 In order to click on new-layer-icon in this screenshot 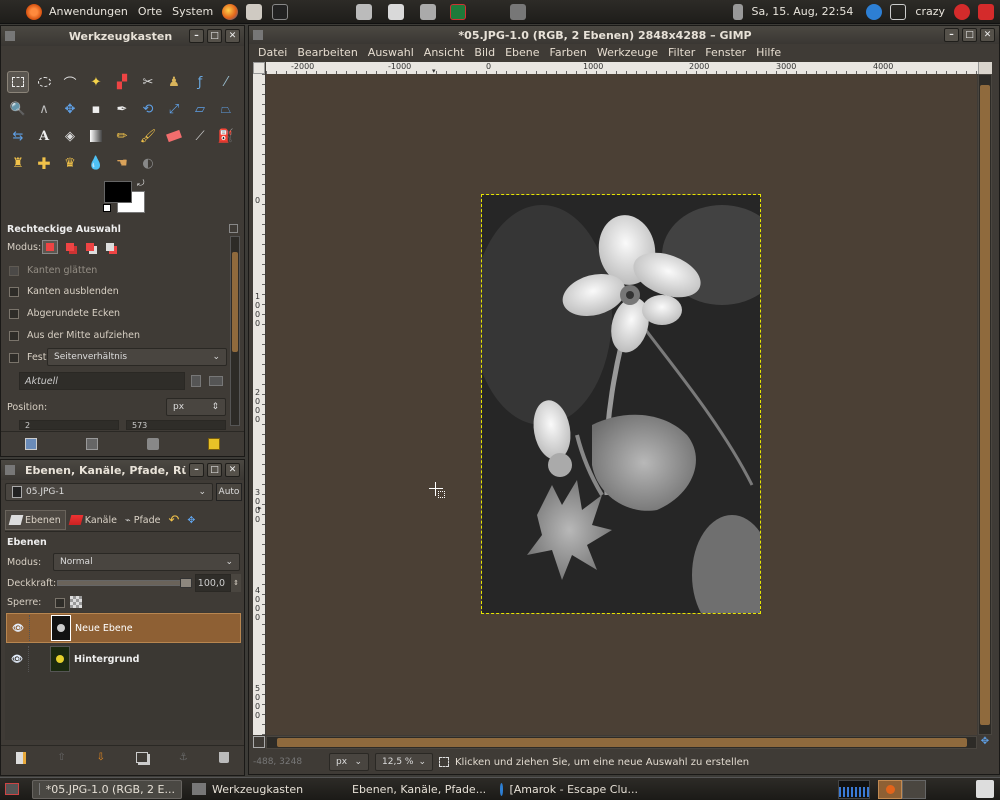, I will do `click(21, 757)`.